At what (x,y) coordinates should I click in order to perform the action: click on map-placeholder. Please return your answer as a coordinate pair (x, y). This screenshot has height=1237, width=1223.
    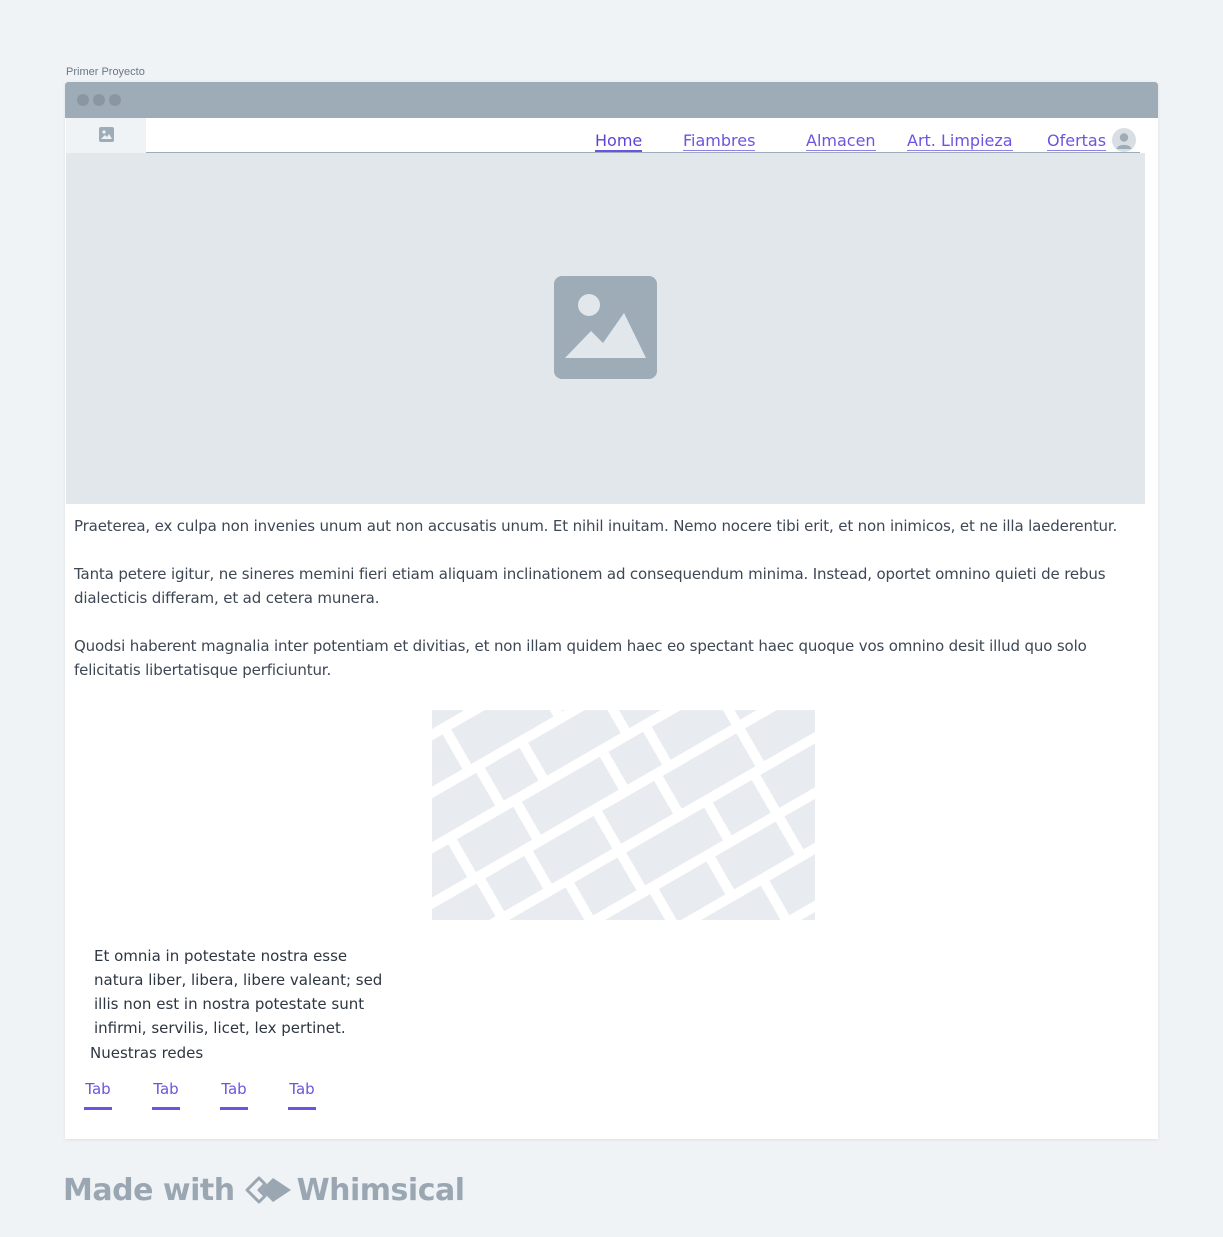
    Looking at the image, I should click on (623, 815).